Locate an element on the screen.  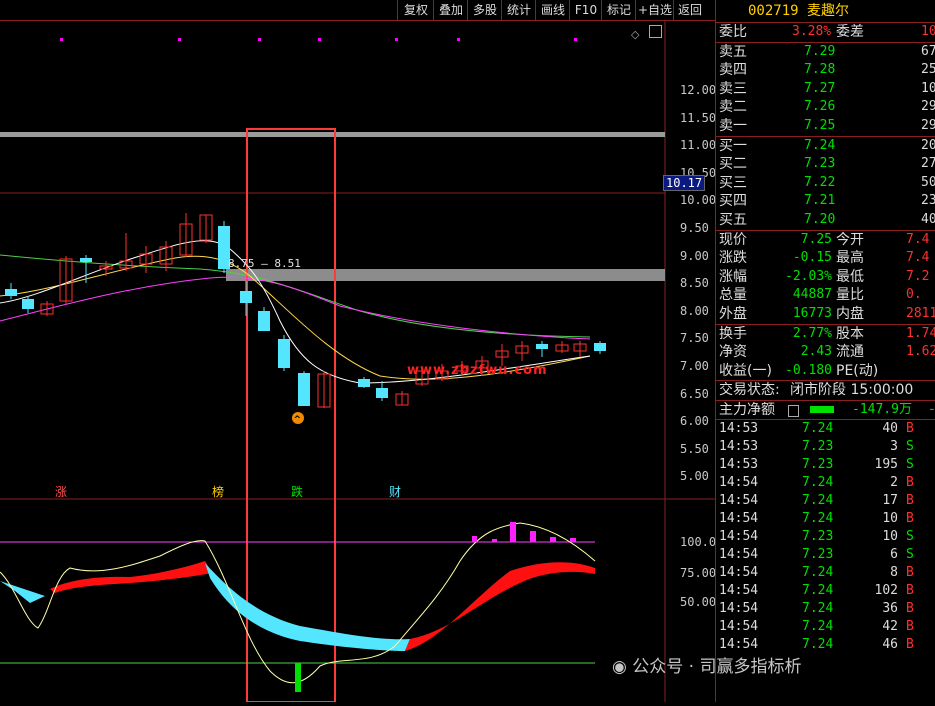
stat-label: 最低 is located at coordinates (850, 276).